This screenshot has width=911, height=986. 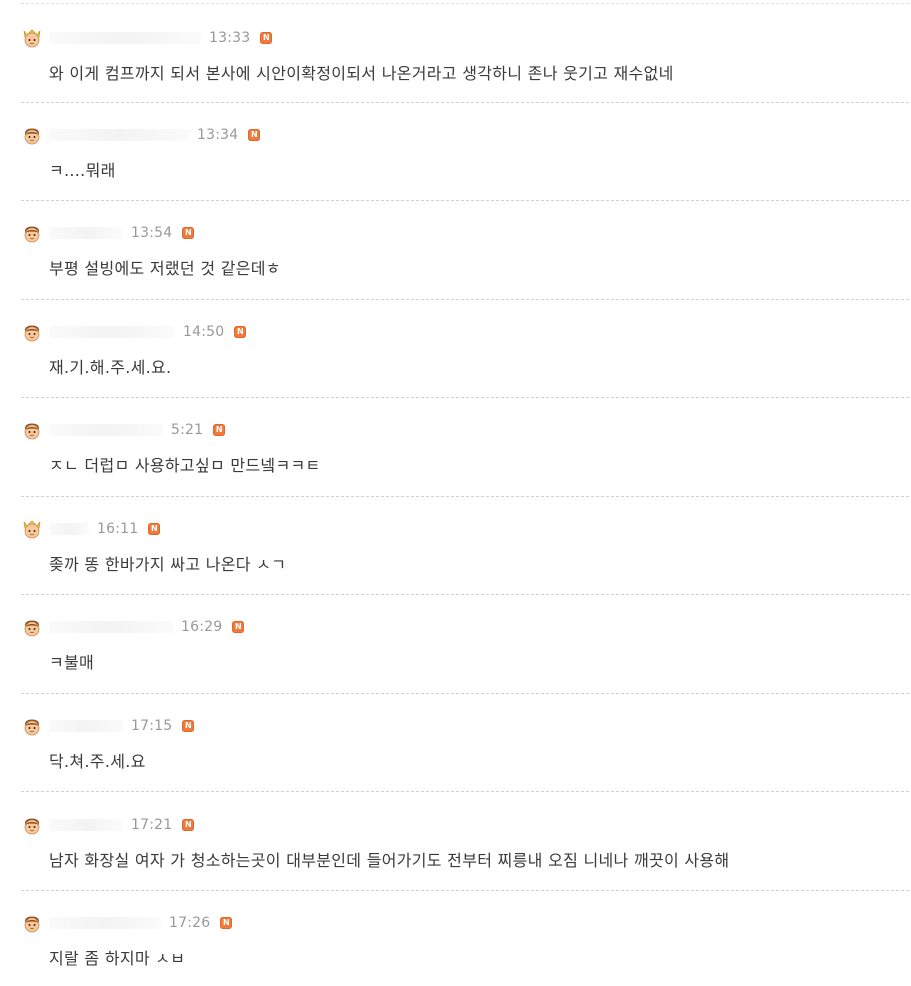 What do you see at coordinates (455, 247) in the screenshot?
I see `comment-item: 13:54 N 부평 설빙에도 저랬던 것 같은데ㅎ` at bounding box center [455, 247].